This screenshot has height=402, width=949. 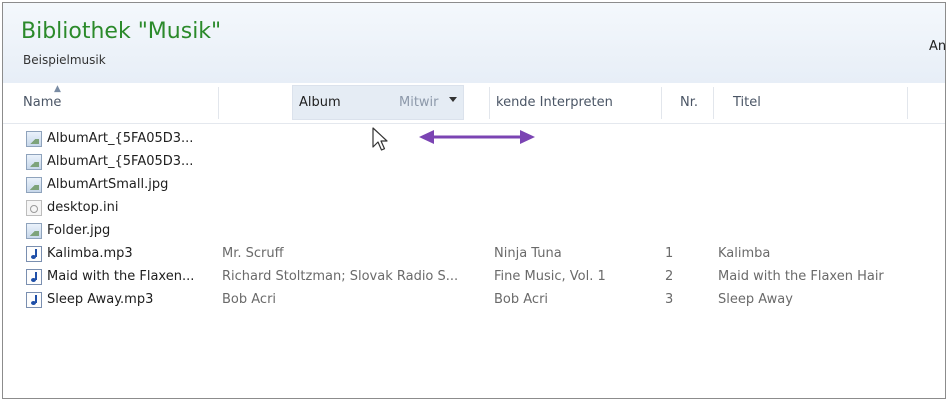 I want to click on cell-nr: 2, so click(x=669, y=276).